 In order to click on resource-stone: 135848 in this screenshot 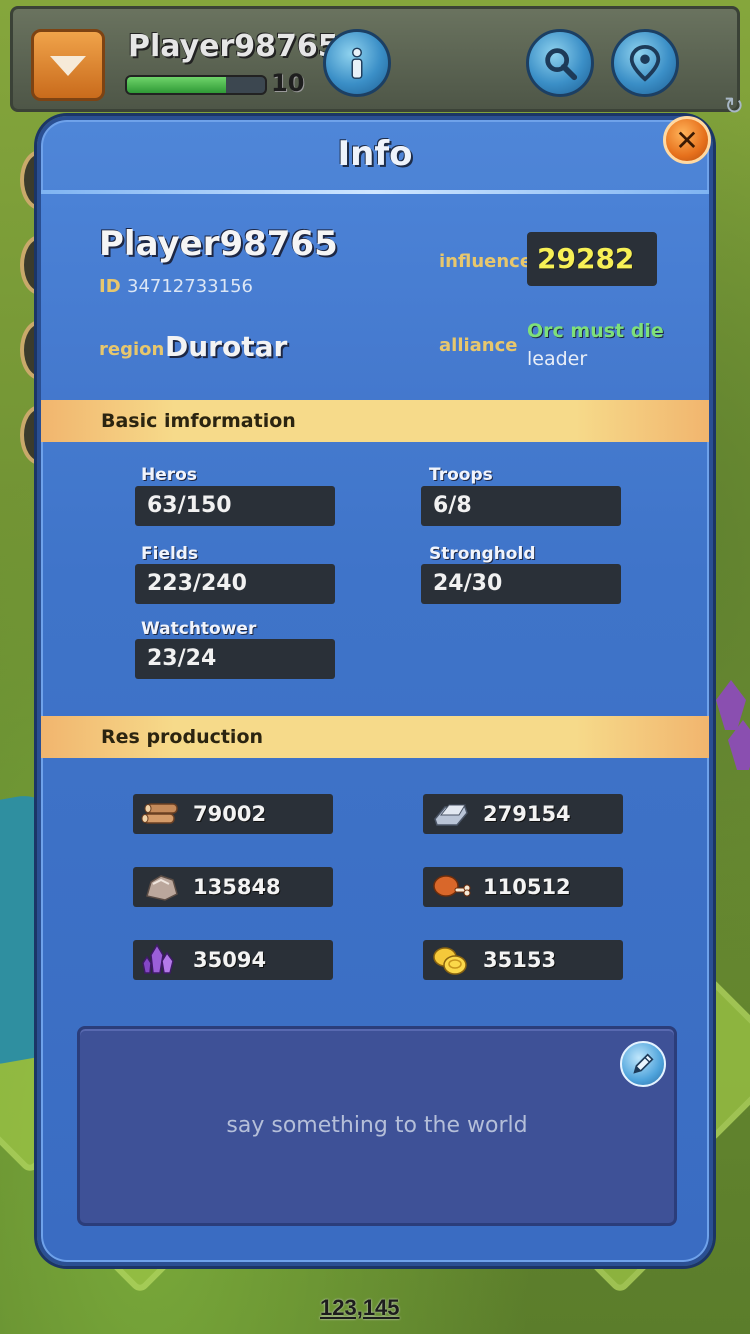, I will do `click(233, 887)`.